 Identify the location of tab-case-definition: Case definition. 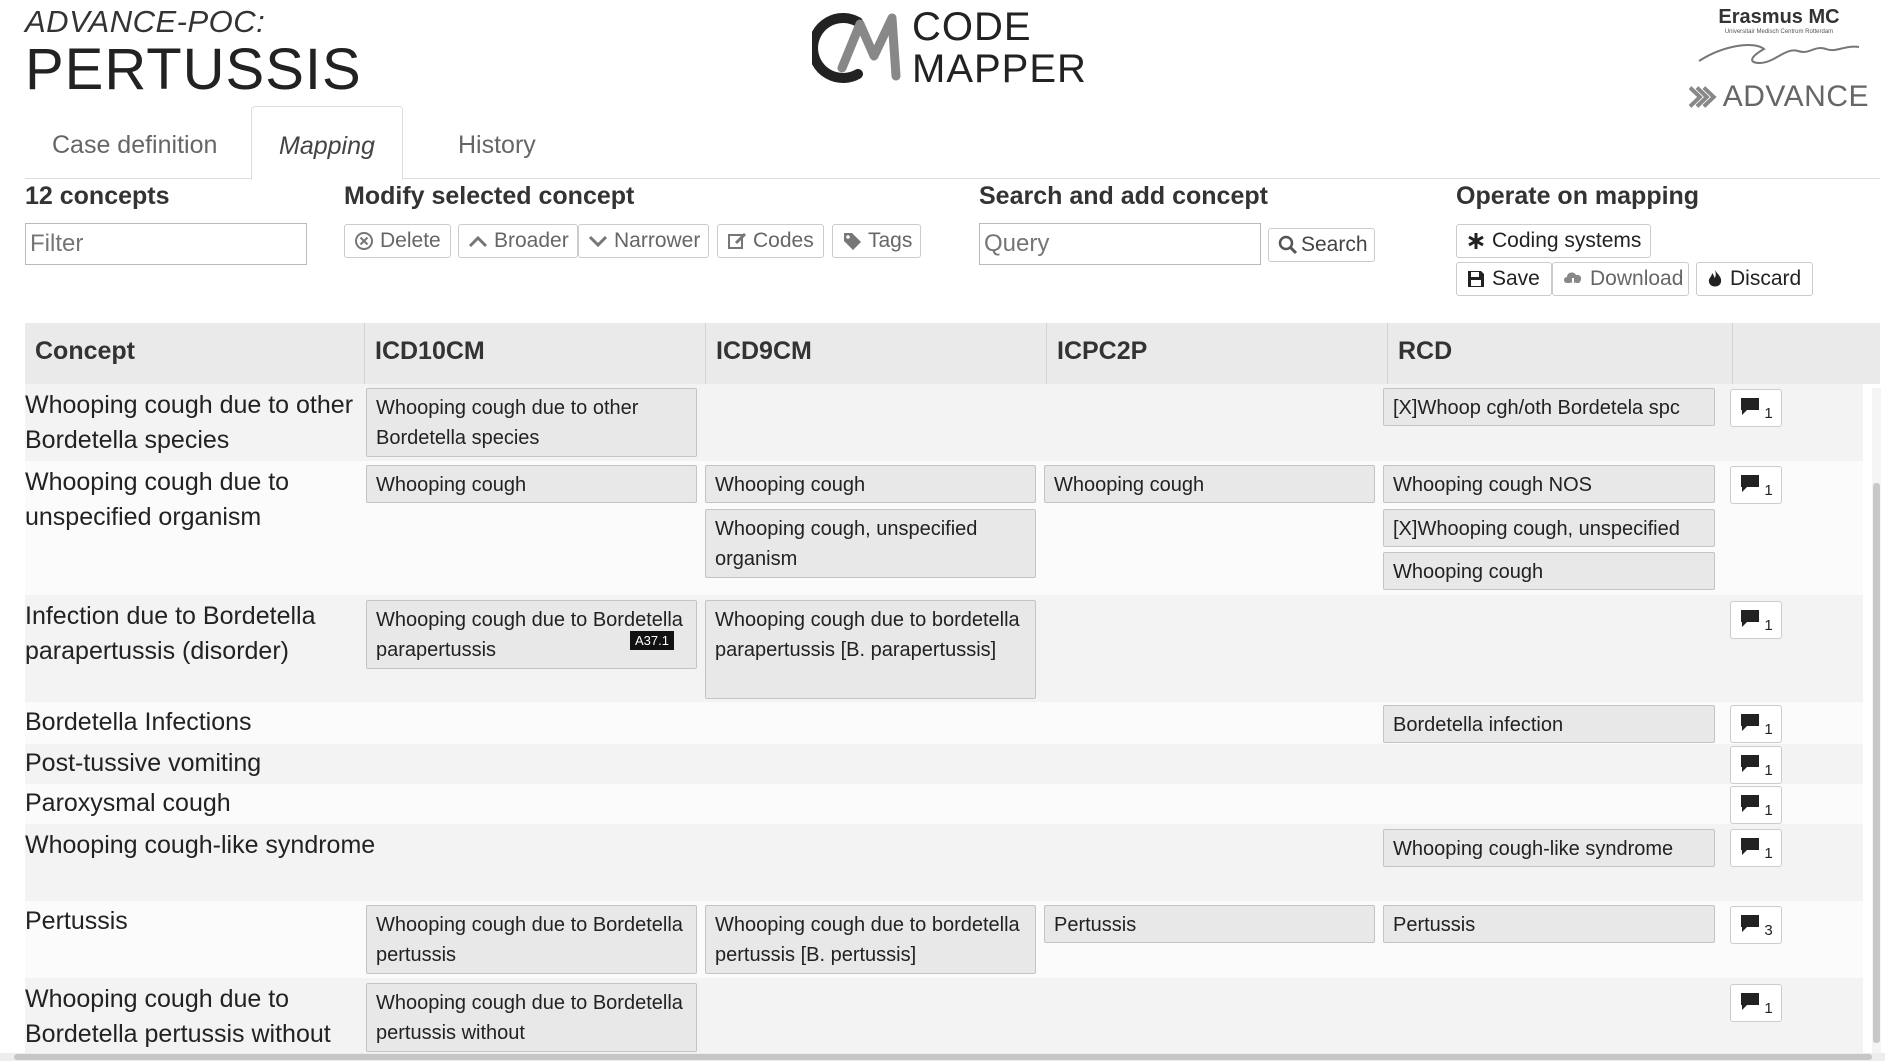
(134, 142).